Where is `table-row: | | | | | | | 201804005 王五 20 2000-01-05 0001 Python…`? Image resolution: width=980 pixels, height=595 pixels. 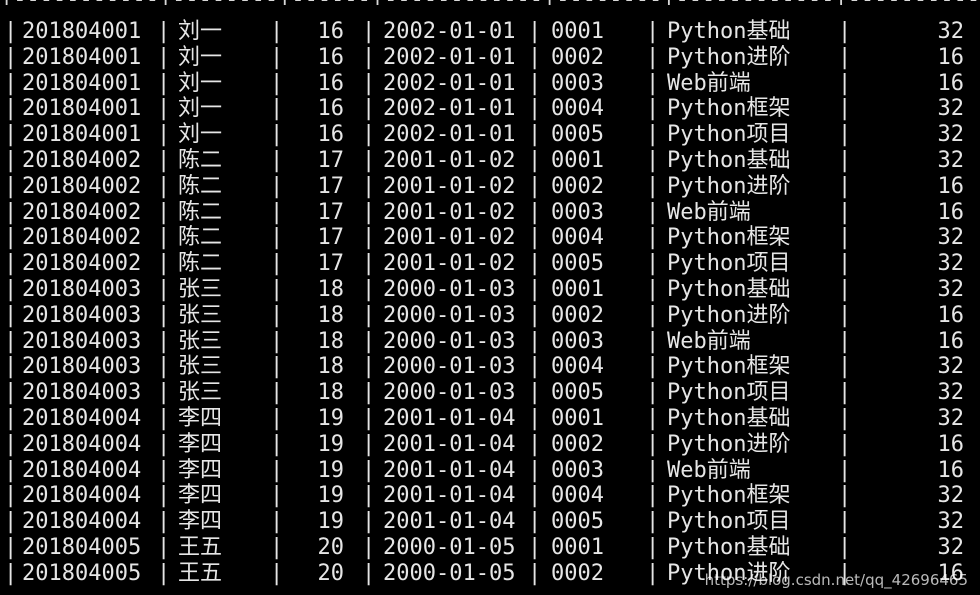
table-row: | | | | | | | 201804005 王五 20 2000-01-05 0001 Python… is located at coordinates (490, 548).